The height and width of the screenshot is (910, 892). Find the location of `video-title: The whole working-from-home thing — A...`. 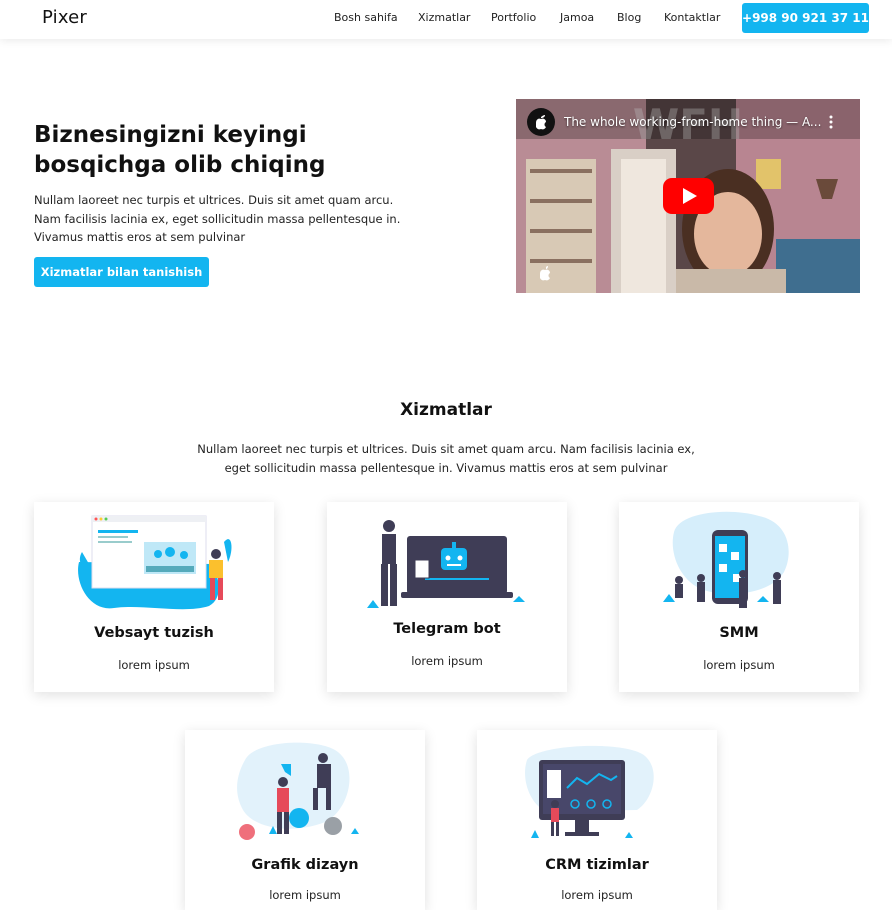

video-title: The whole working-from-home thing — A... is located at coordinates (693, 122).